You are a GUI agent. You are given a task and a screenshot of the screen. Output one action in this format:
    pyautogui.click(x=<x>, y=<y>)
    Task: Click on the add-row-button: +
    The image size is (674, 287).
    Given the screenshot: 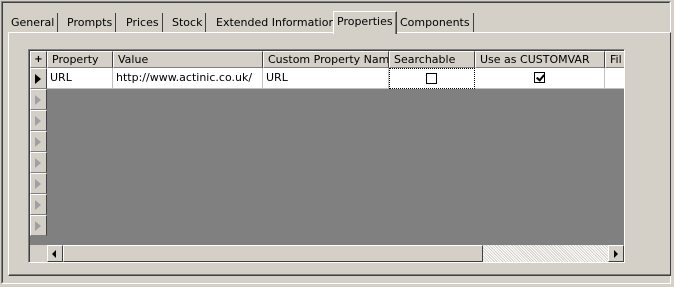 What is the action you would take?
    pyautogui.click(x=38, y=59)
    